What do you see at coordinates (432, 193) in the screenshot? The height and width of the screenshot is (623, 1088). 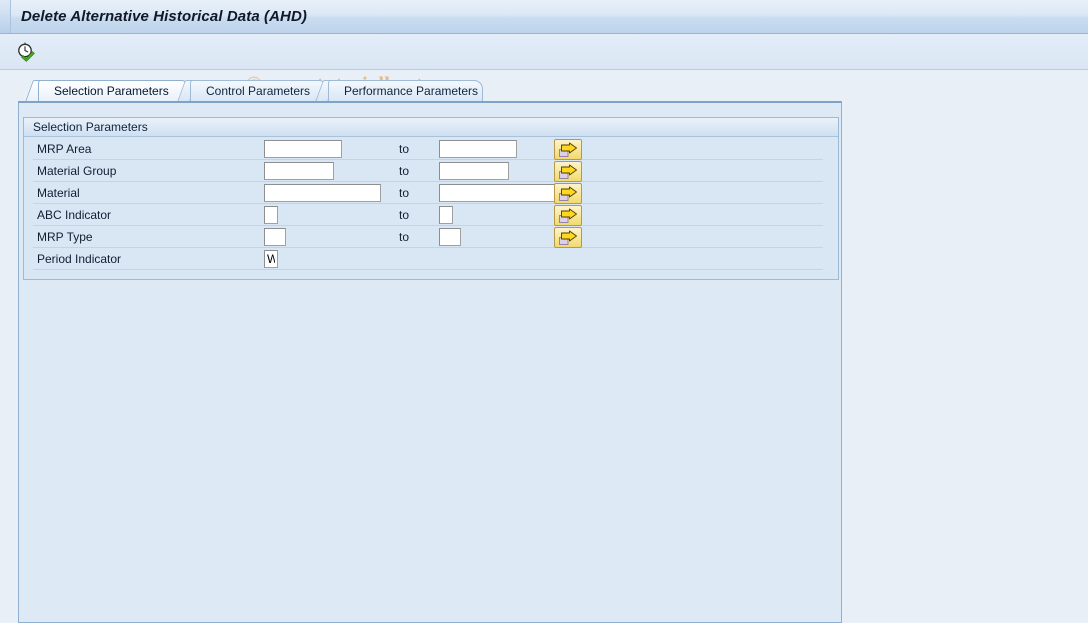 I see `row-material: Material to` at bounding box center [432, 193].